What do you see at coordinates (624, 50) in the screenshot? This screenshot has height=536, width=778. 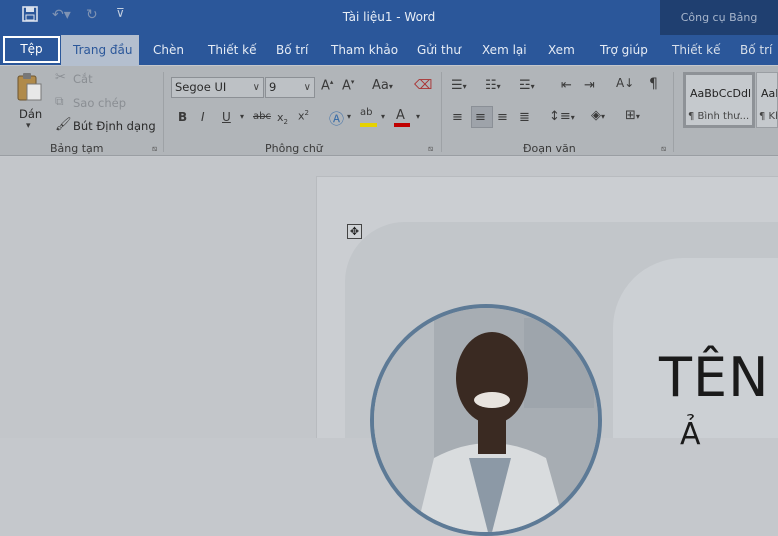 I see `tab-help: Trợ giúp` at bounding box center [624, 50].